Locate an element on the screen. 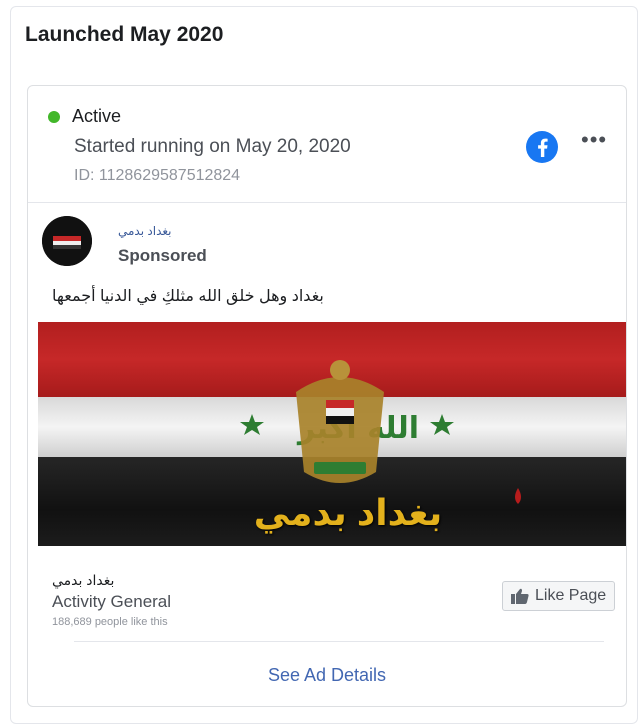  see-ad-details-link: See Ad Details is located at coordinates (327, 675).